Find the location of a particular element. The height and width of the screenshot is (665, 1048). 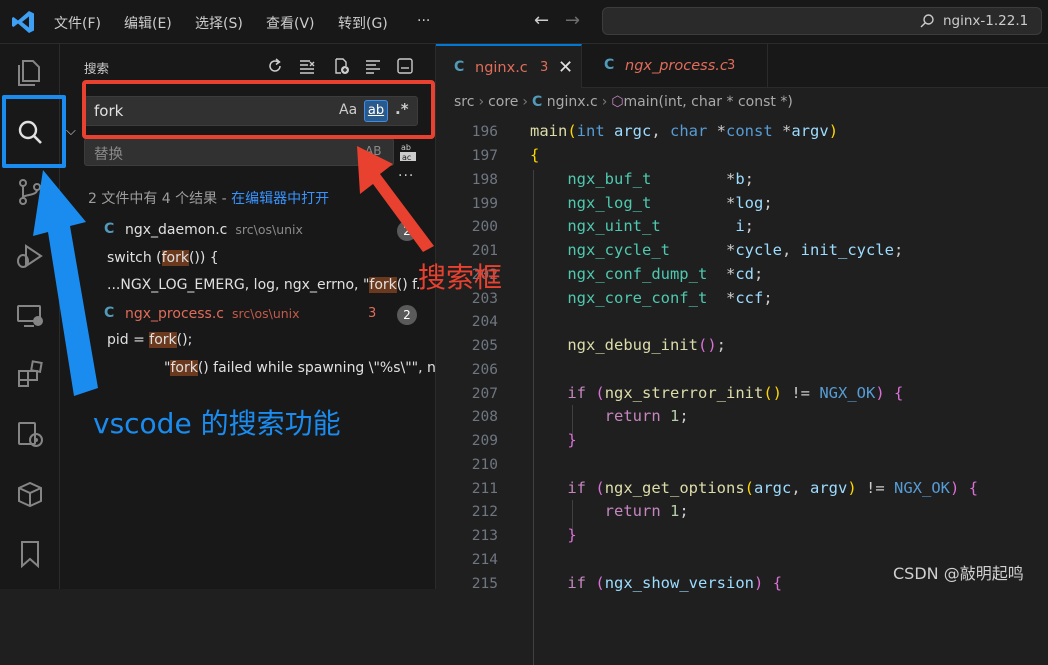

result-file-name: ngx_daemon.c src\os\unix is located at coordinates (214, 230).